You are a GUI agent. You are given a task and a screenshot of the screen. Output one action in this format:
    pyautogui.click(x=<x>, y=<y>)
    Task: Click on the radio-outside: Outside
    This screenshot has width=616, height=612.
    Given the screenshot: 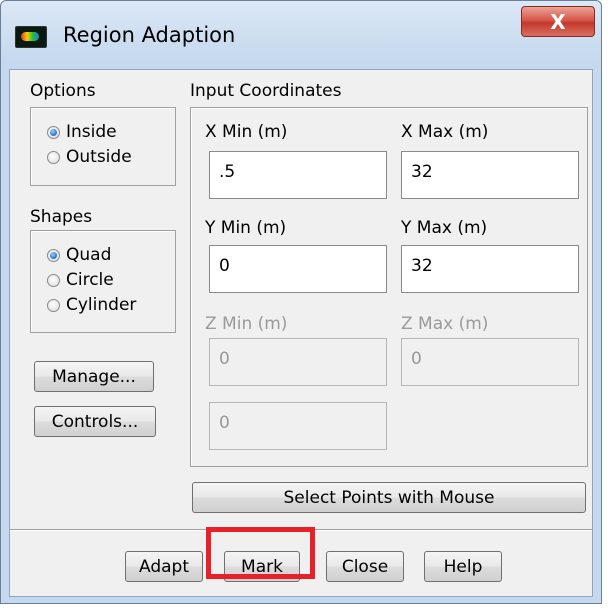 What is the action you would take?
    pyautogui.click(x=89, y=157)
    